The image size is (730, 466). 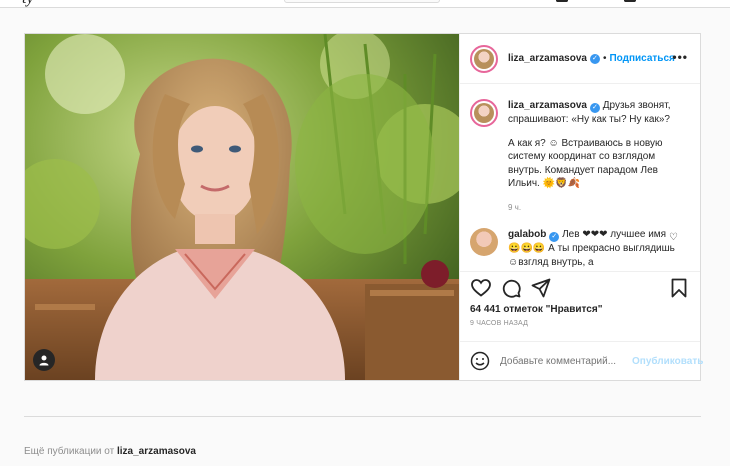 I want to click on commenter-avatar, so click(x=484, y=242).